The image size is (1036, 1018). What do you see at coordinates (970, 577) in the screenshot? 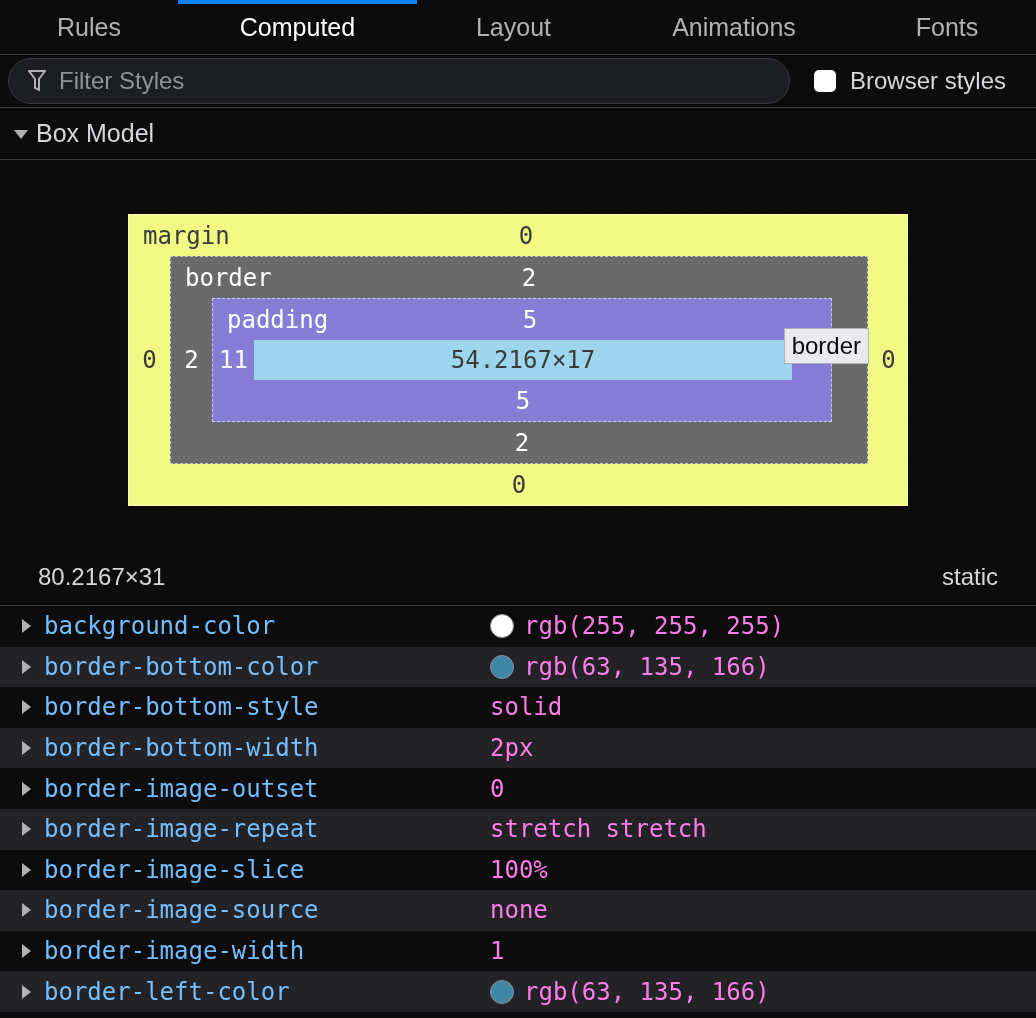
I see `position-value: static` at bounding box center [970, 577].